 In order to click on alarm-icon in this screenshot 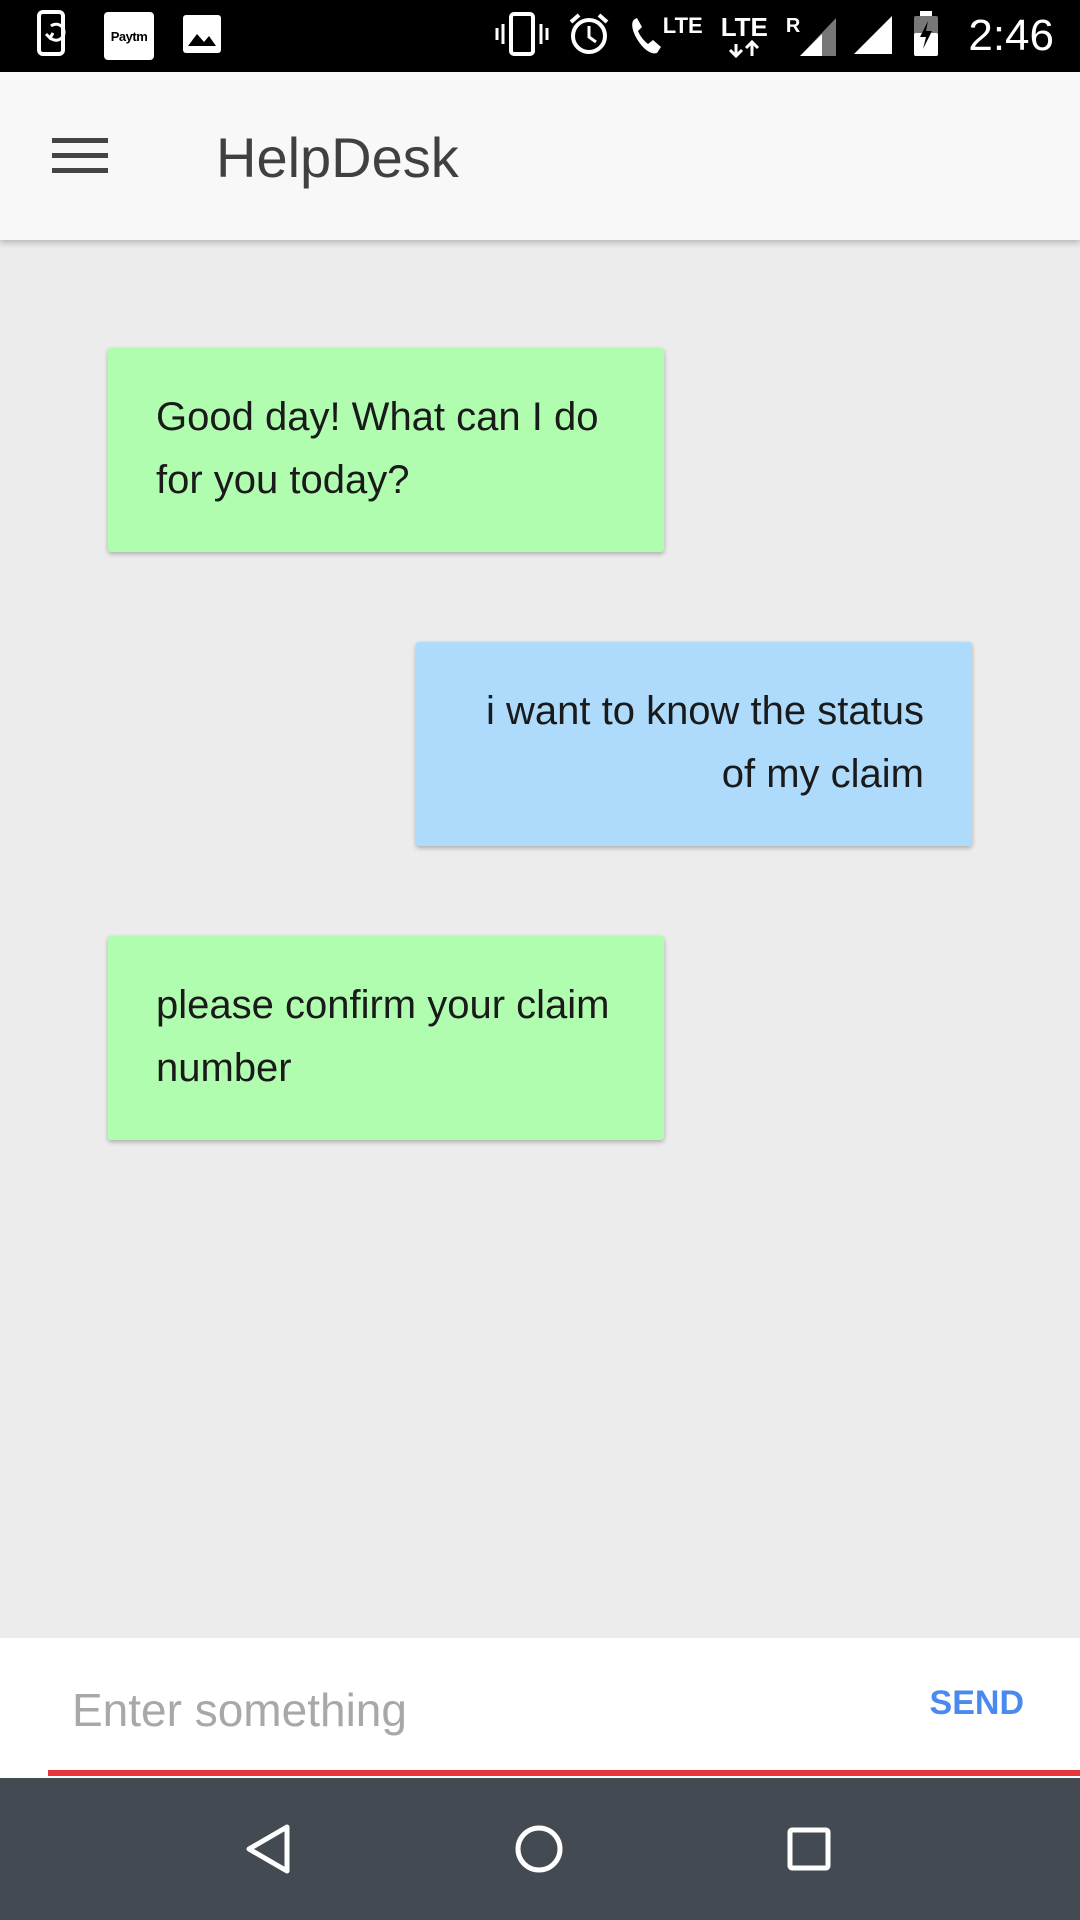, I will do `click(589, 36)`.